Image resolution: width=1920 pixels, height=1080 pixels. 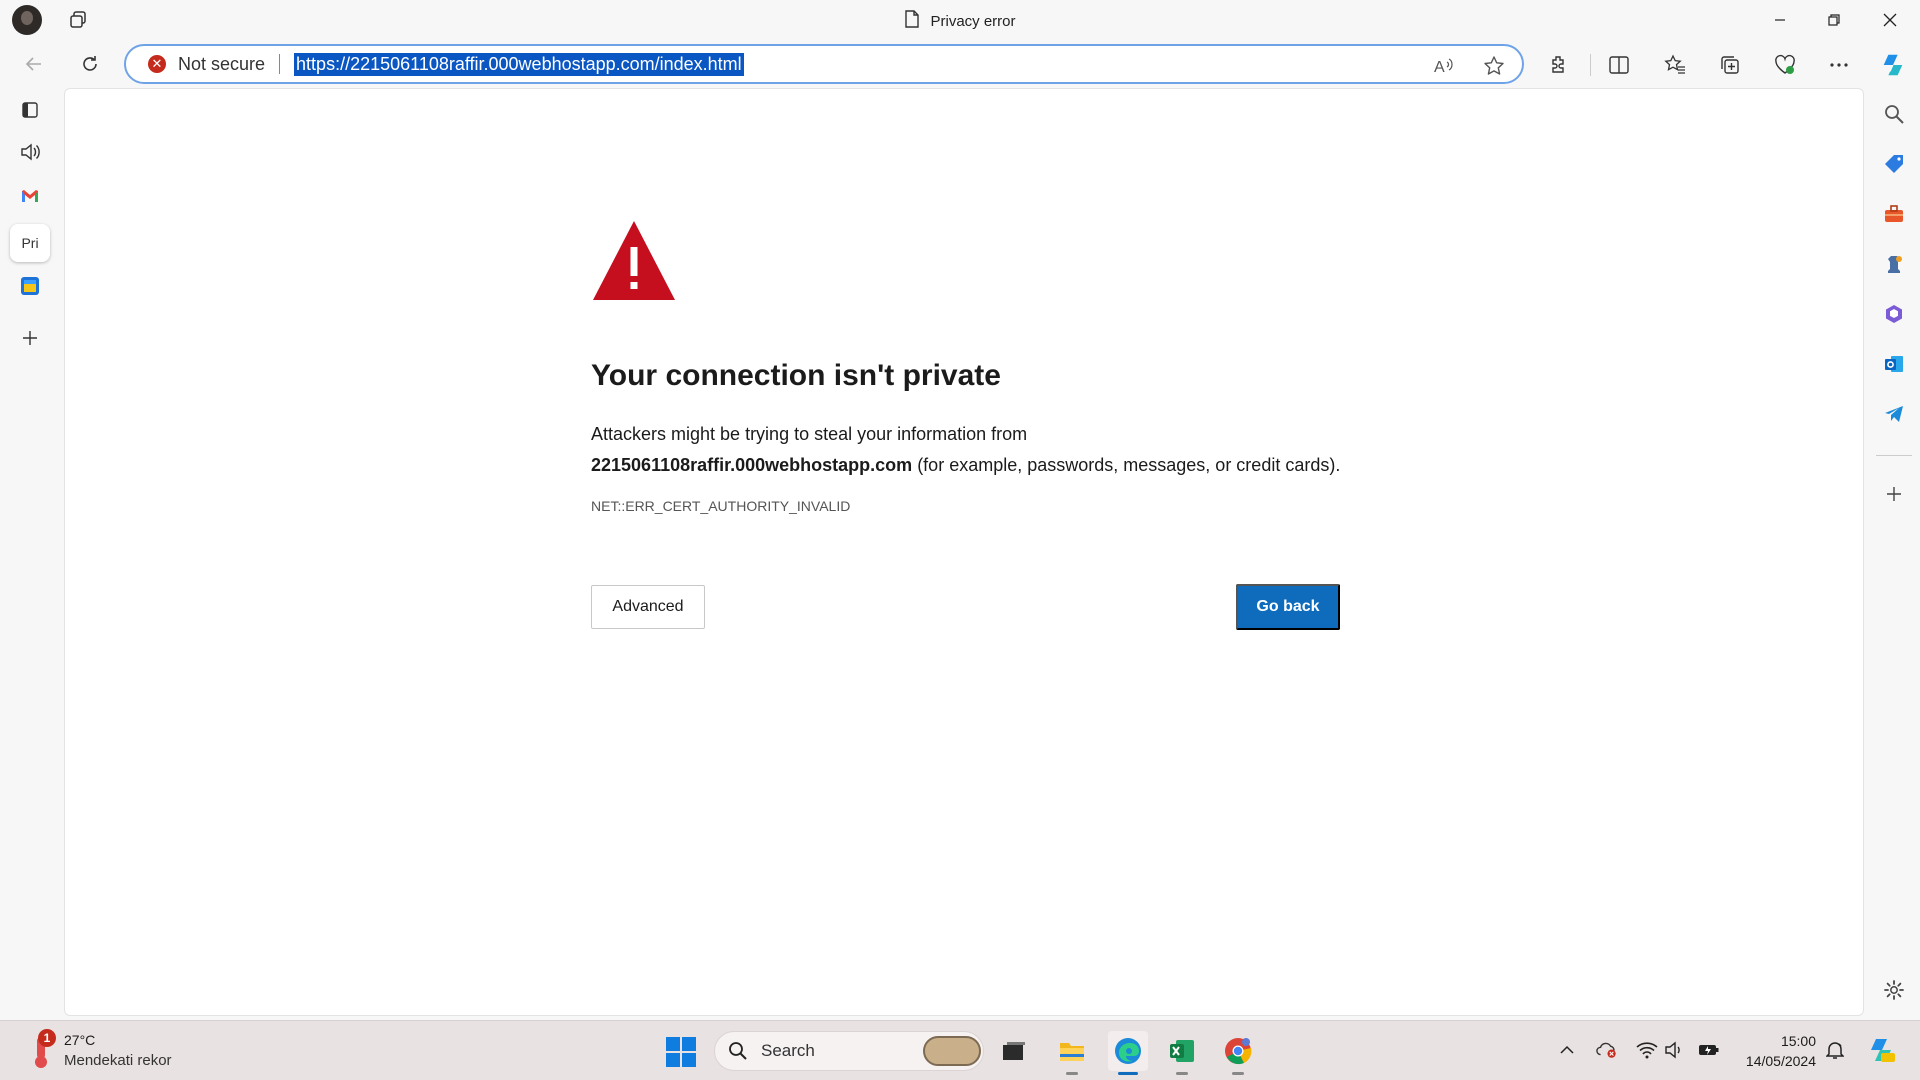 I want to click on go-back-button: Go back, so click(x=1288, y=607).